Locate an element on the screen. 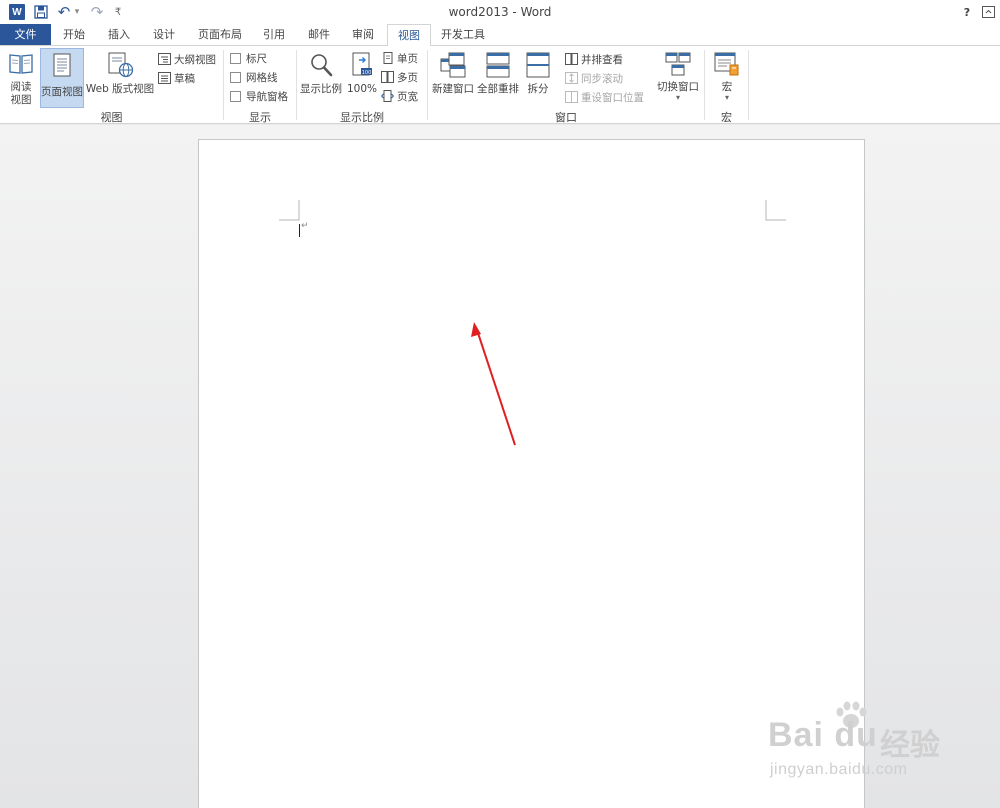 This screenshot has height=808, width=1000. annotation-arrow is located at coordinates (493, 384).